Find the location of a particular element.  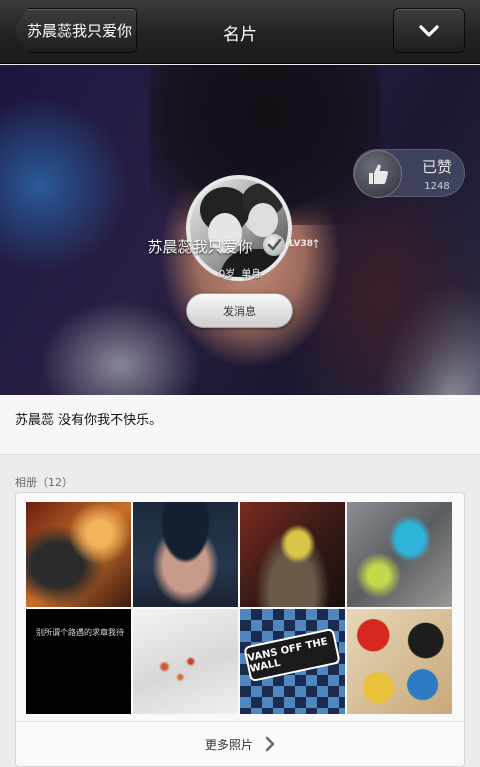

like-button: 已赞 1248 is located at coordinates (409, 173).